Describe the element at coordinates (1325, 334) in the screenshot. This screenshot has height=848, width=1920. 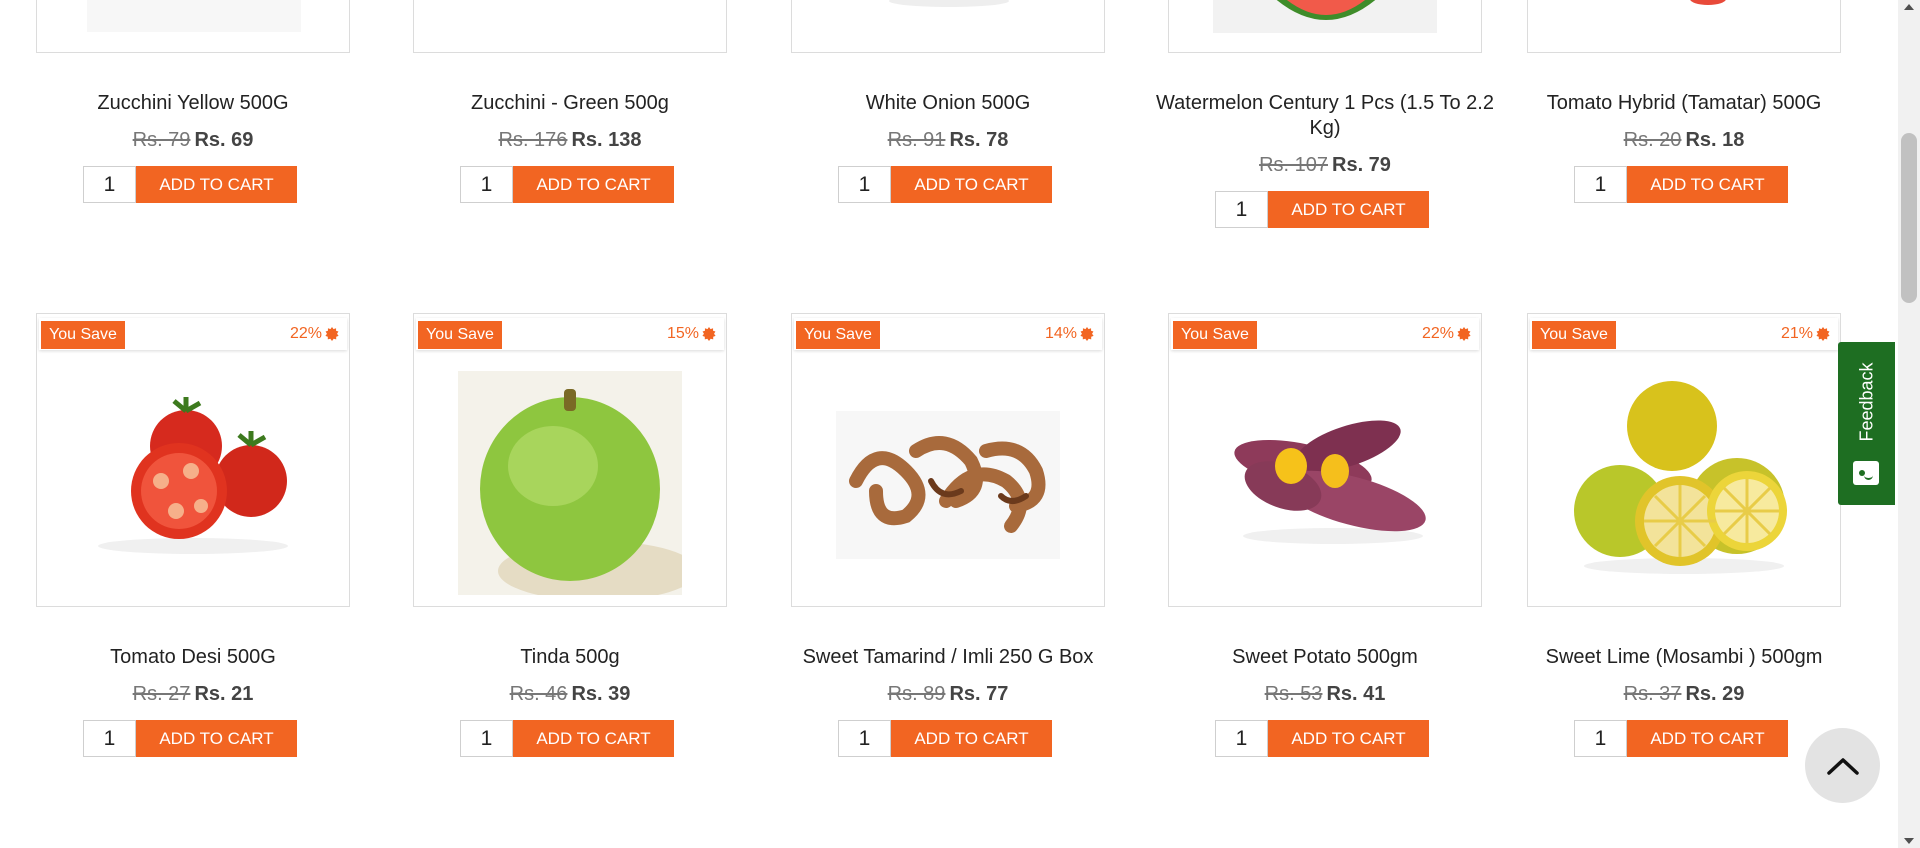
I see `discount-strip: You Save 22%` at that location.